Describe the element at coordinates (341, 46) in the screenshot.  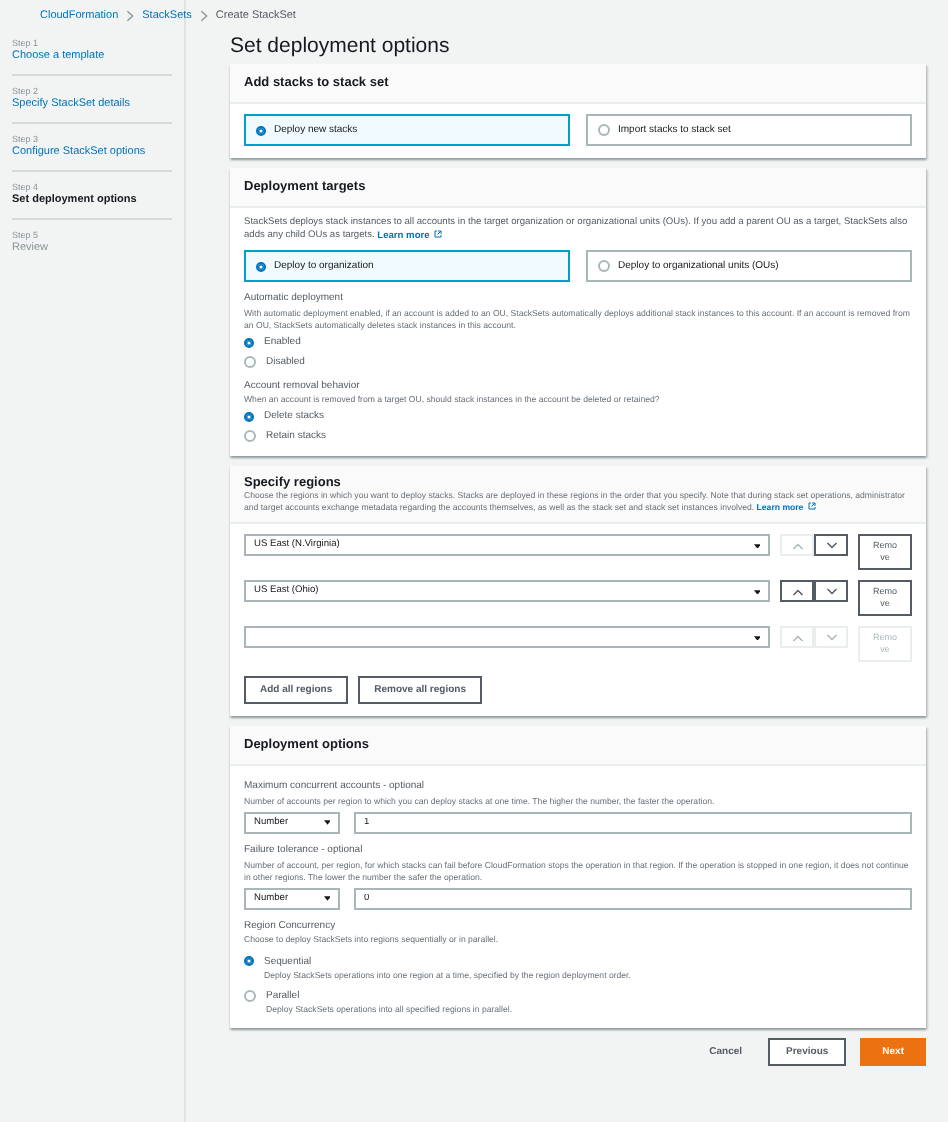
I see `page-title: Set deployment options` at that location.